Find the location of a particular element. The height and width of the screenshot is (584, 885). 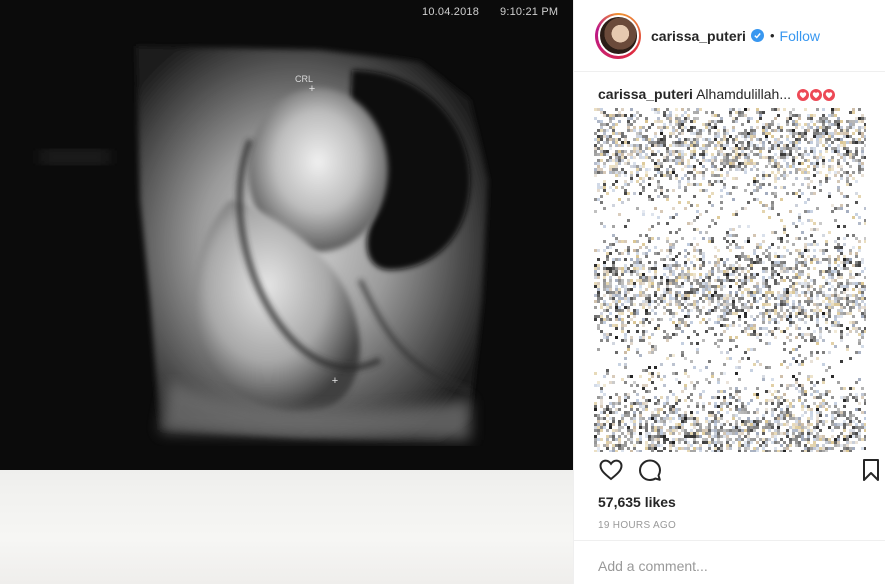

post-header: carissa_puteri • Follow is located at coordinates (729, 36).